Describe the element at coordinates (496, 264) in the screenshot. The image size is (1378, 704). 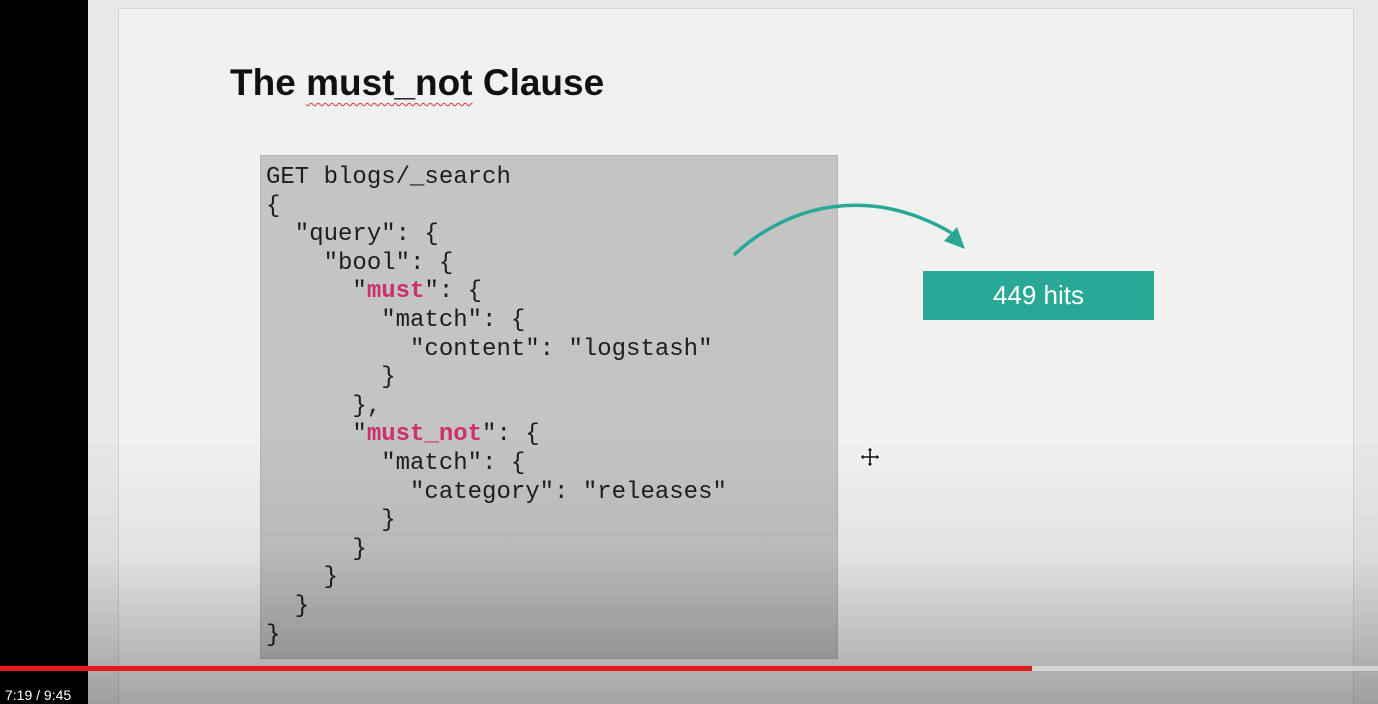
I see `code-line: "bool": {` at that location.